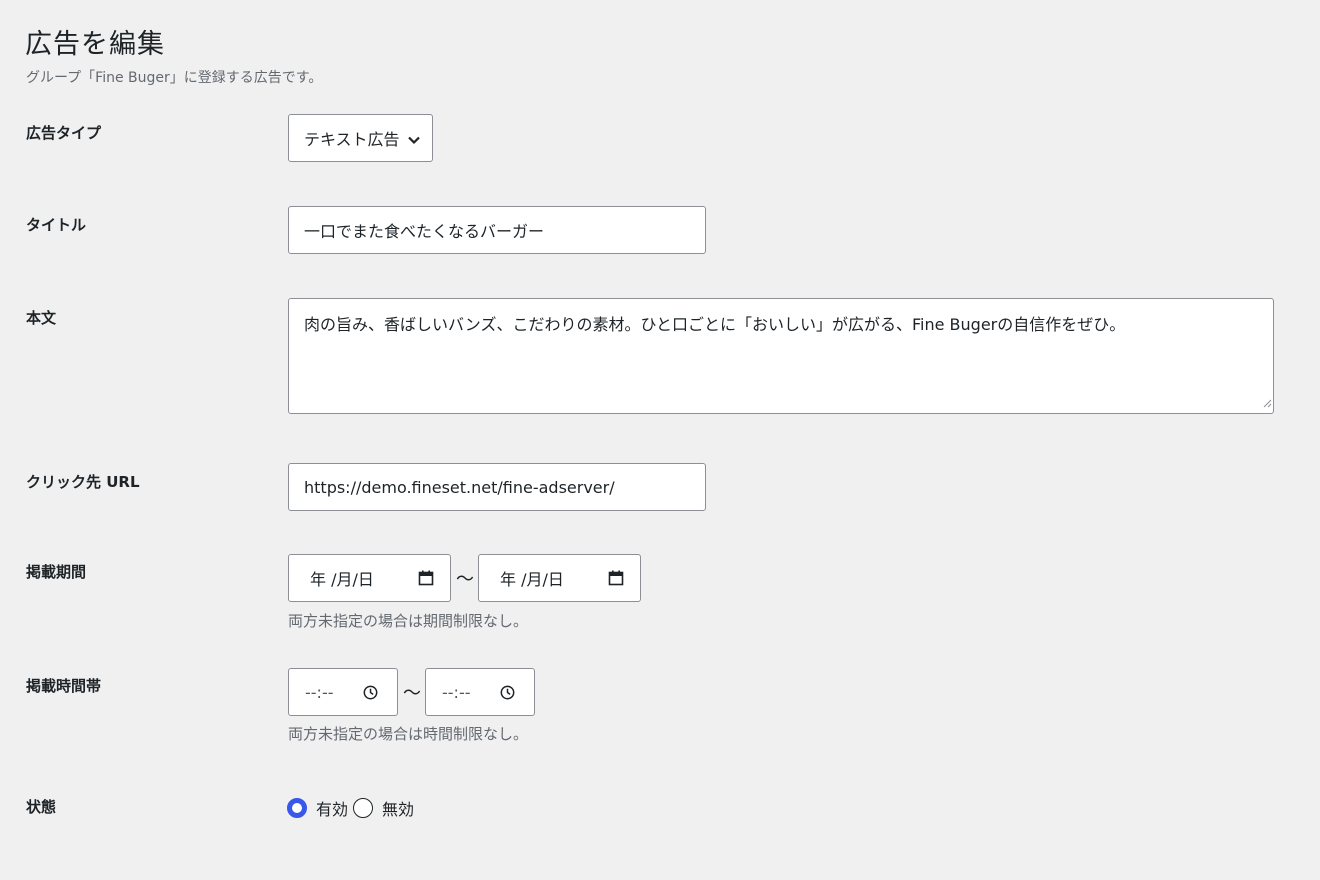 The height and width of the screenshot is (880, 1320). Describe the element at coordinates (398, 809) in the screenshot. I see `status-option-inactive-label: 無効` at that location.